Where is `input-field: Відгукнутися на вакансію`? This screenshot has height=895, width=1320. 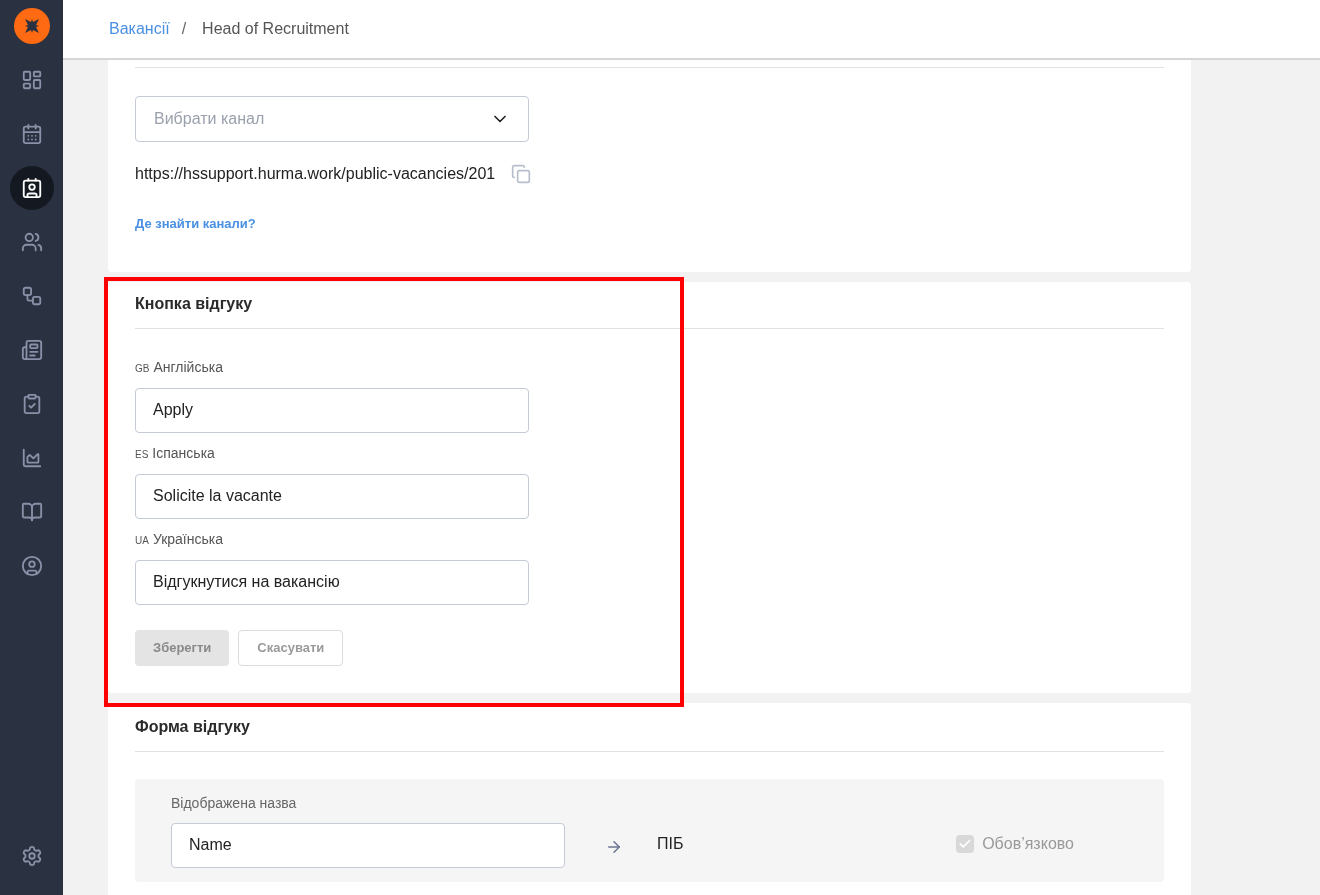 input-field: Відгукнутися на вакансію is located at coordinates (332, 582).